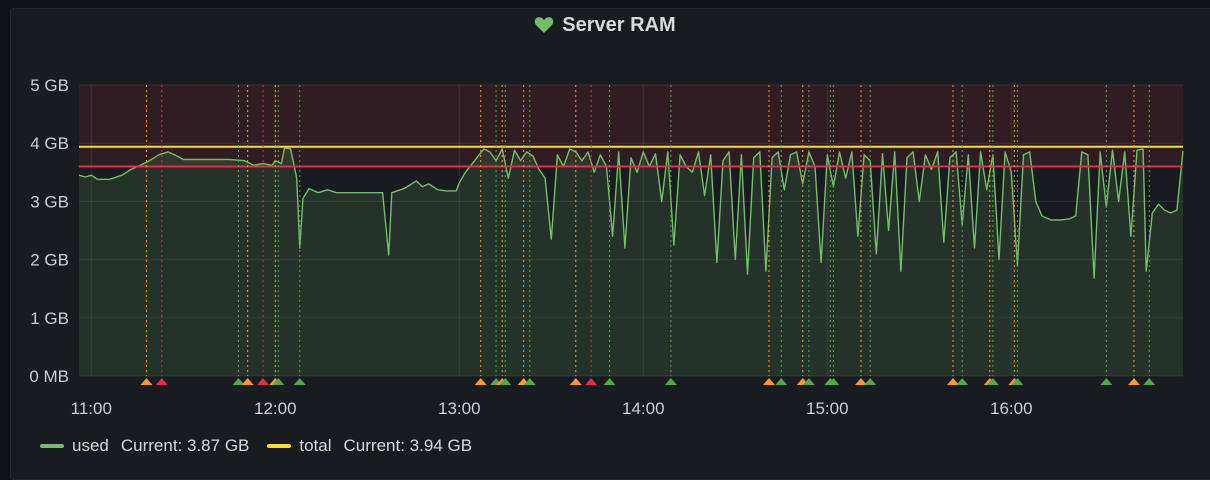  I want to click on x-tick-label: 12:00, so click(275, 408).